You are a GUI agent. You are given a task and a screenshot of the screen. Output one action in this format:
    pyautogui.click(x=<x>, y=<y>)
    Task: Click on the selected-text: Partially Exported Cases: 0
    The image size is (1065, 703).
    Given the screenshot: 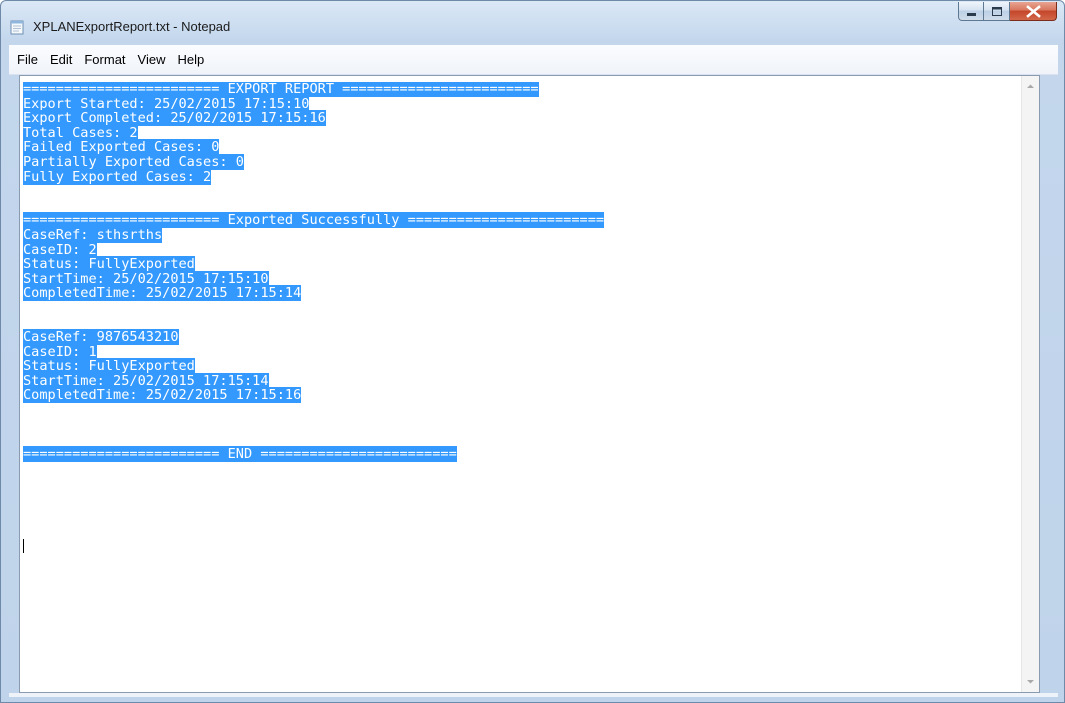 What is the action you would take?
    pyautogui.click(x=133, y=161)
    